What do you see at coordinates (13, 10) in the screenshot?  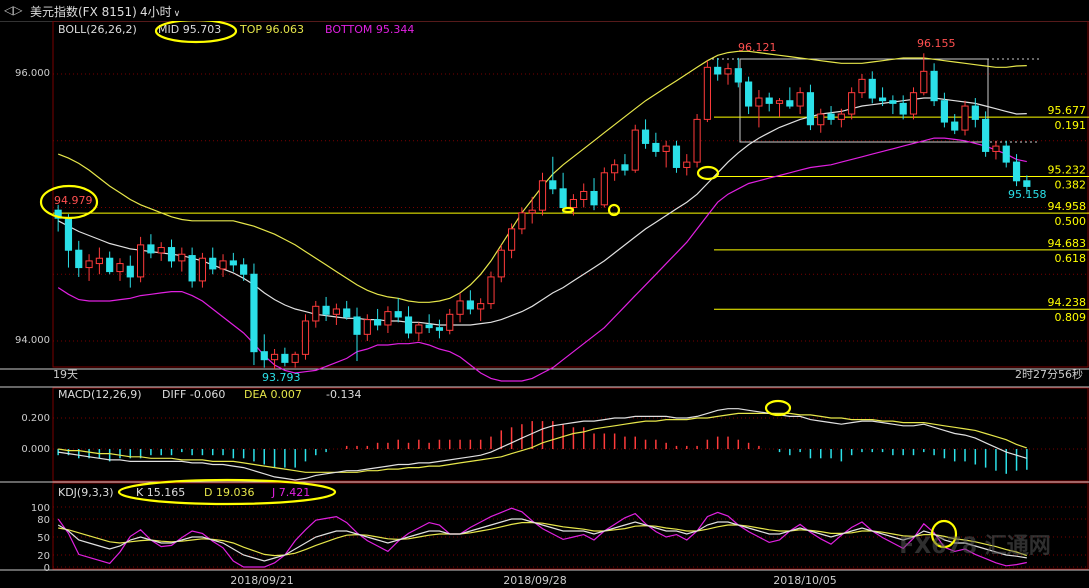 I see `nav-arrows-icon: ◁▷` at bounding box center [13, 10].